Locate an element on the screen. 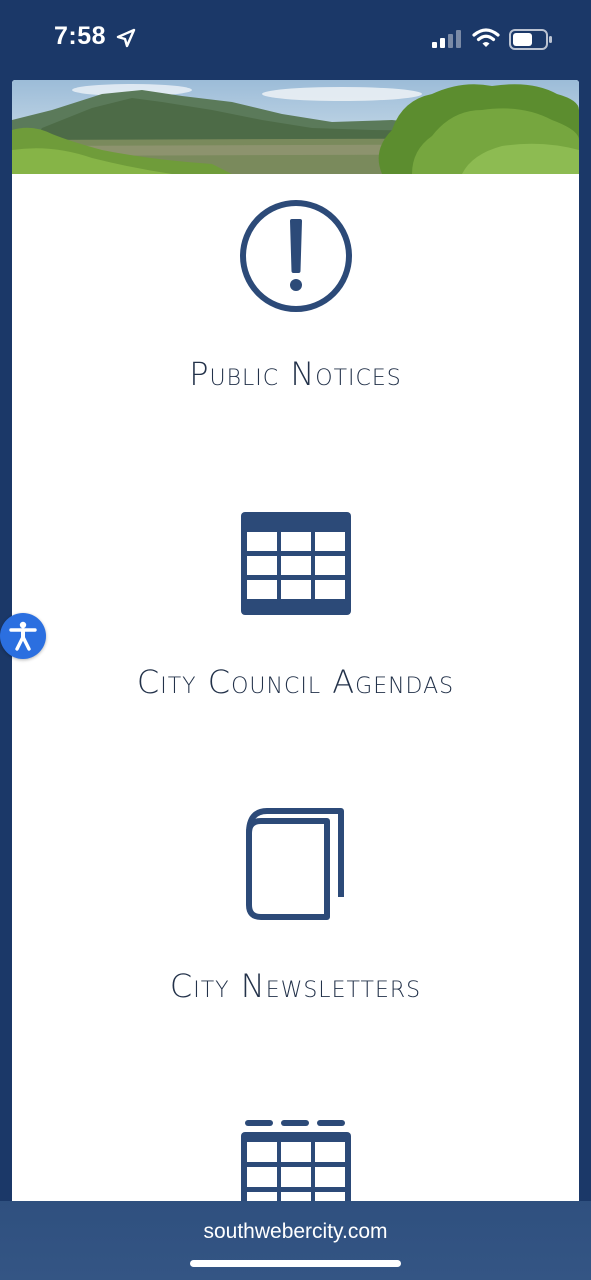 The height and width of the screenshot is (1280, 591). tile-label-city-council-agendas: City Council Agendas is located at coordinates (295, 682).